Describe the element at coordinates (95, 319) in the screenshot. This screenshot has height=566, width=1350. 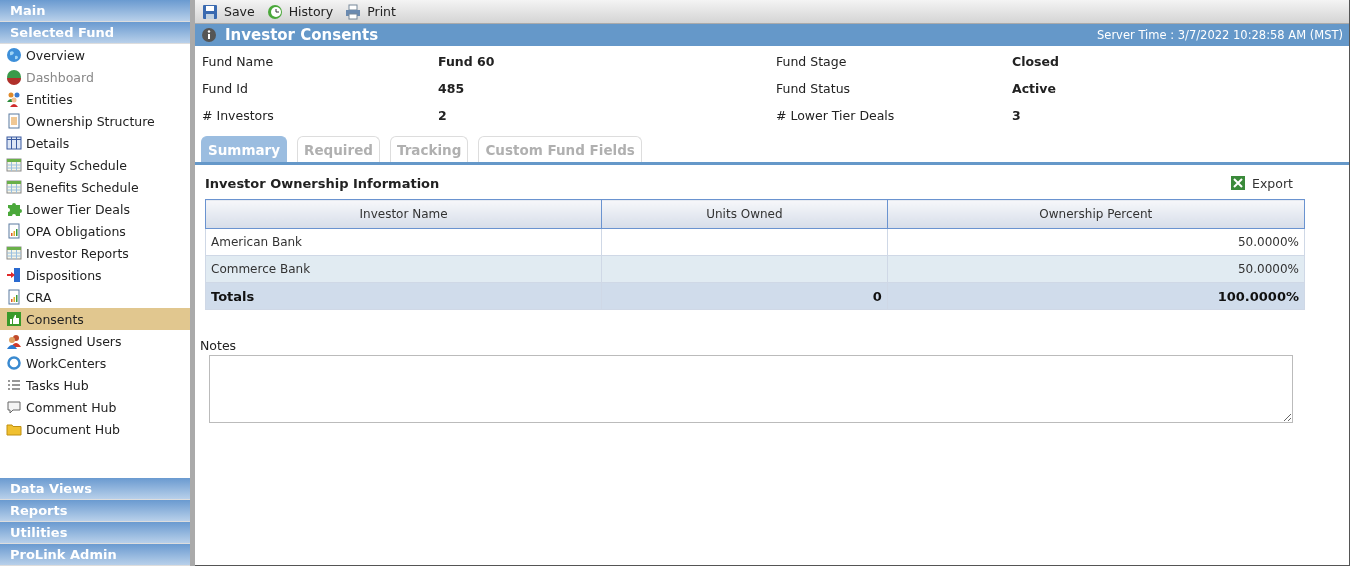
I see `sidebar-item: Consents` at that location.